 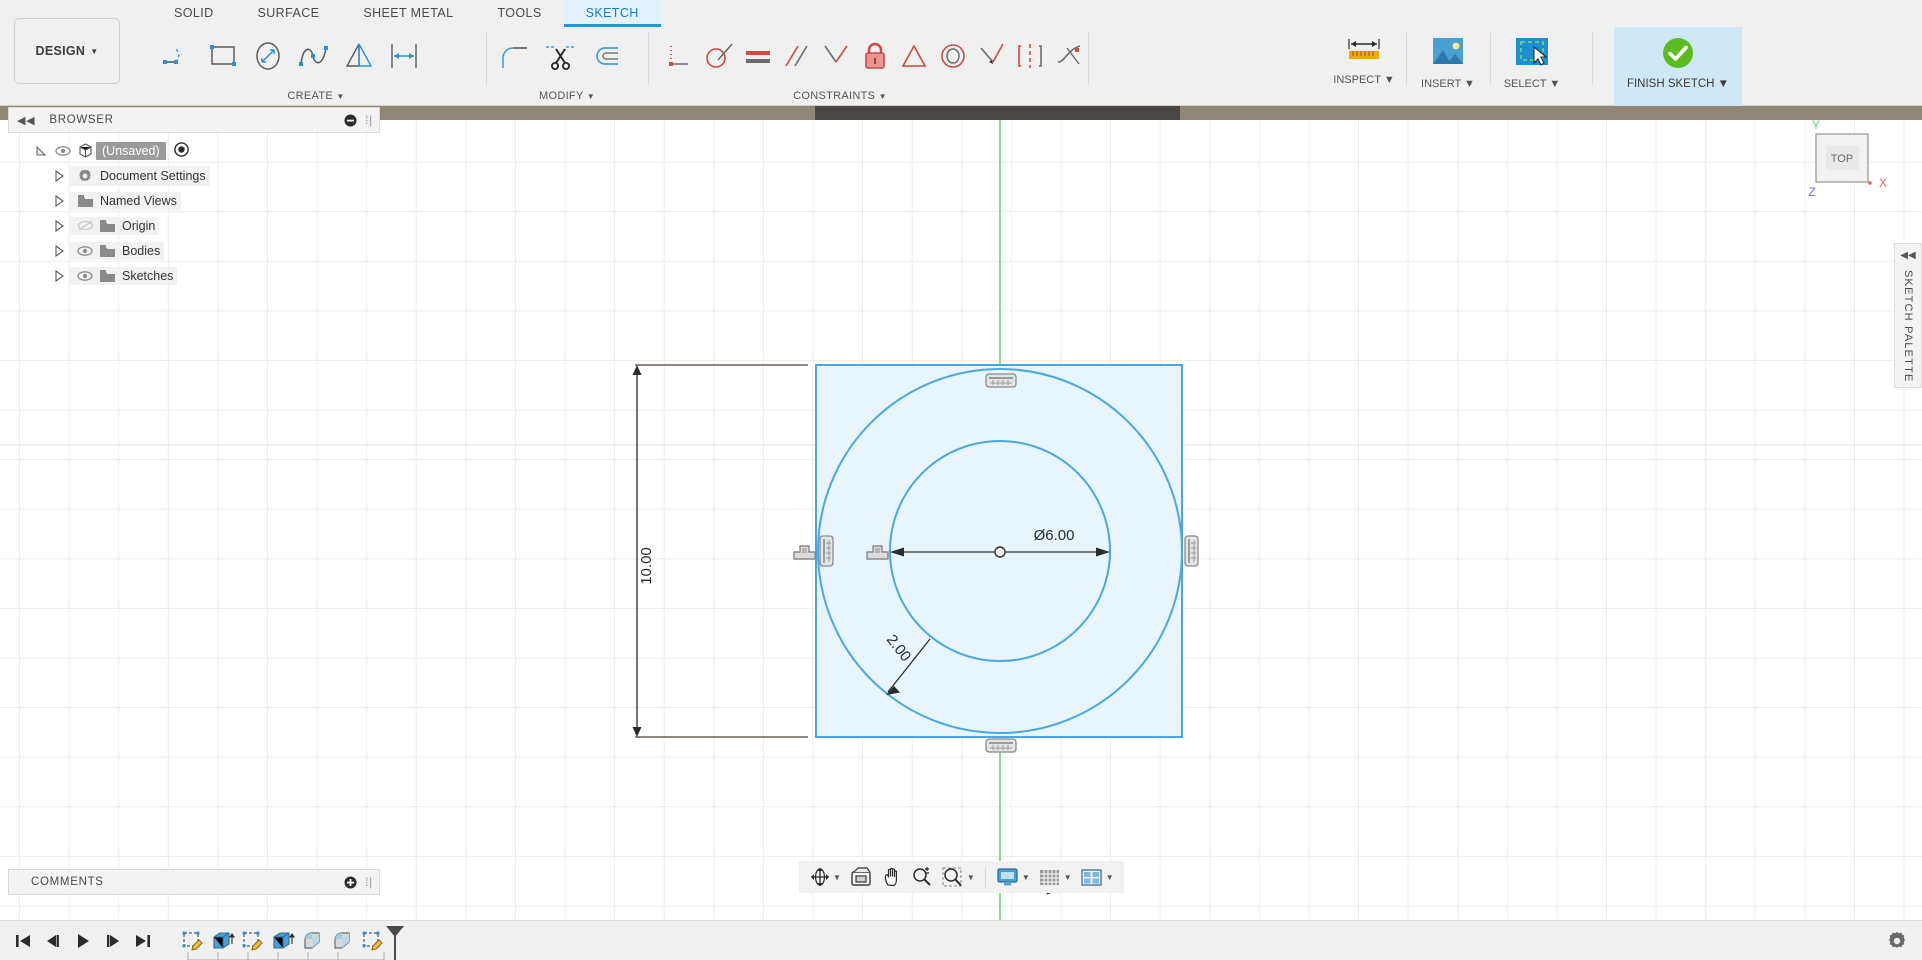 I want to click on curvature-constraint, so click(x=1070, y=56).